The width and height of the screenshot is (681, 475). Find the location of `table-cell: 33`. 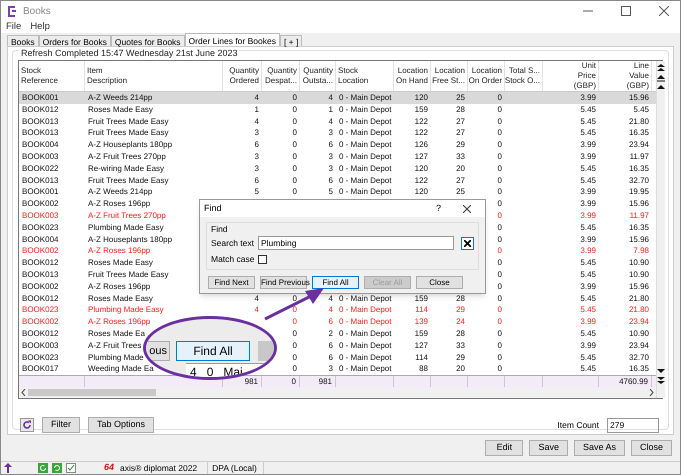

table-cell: 33 is located at coordinates (460, 346).